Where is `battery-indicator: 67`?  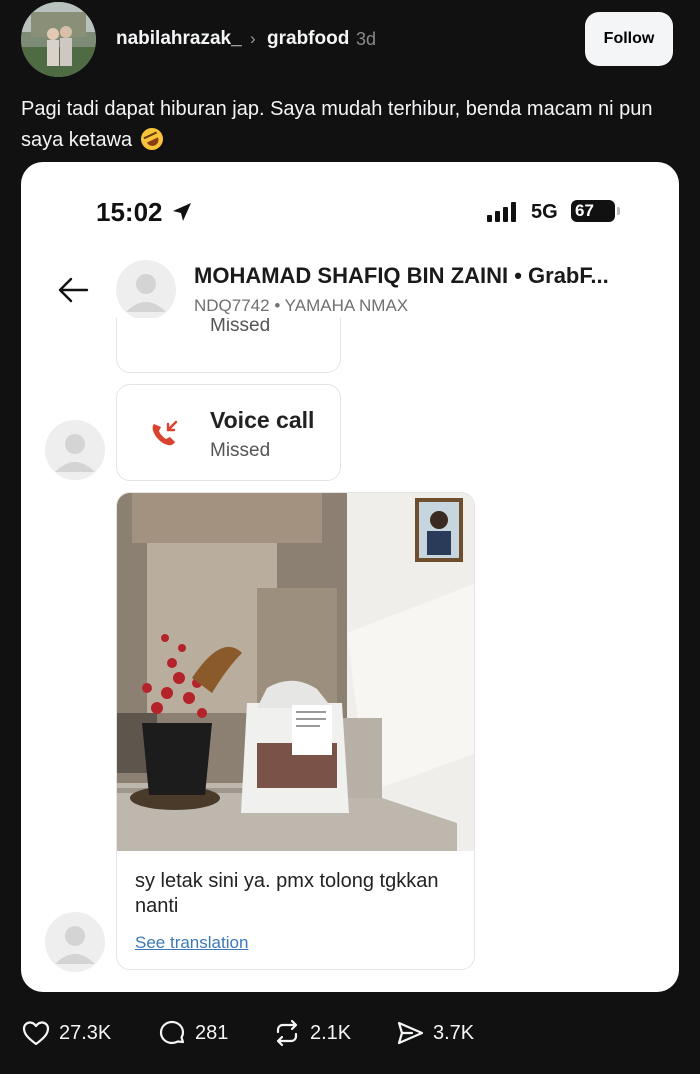
battery-indicator: 67 is located at coordinates (593, 211).